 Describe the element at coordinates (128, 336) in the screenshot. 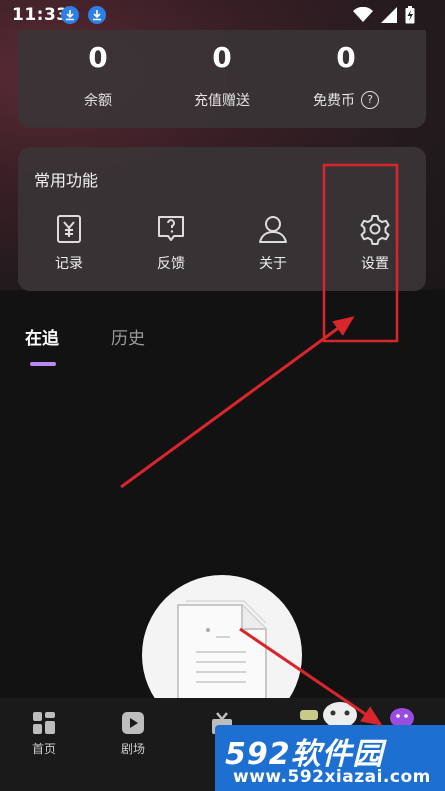

I see `tab-history: 历史` at that location.